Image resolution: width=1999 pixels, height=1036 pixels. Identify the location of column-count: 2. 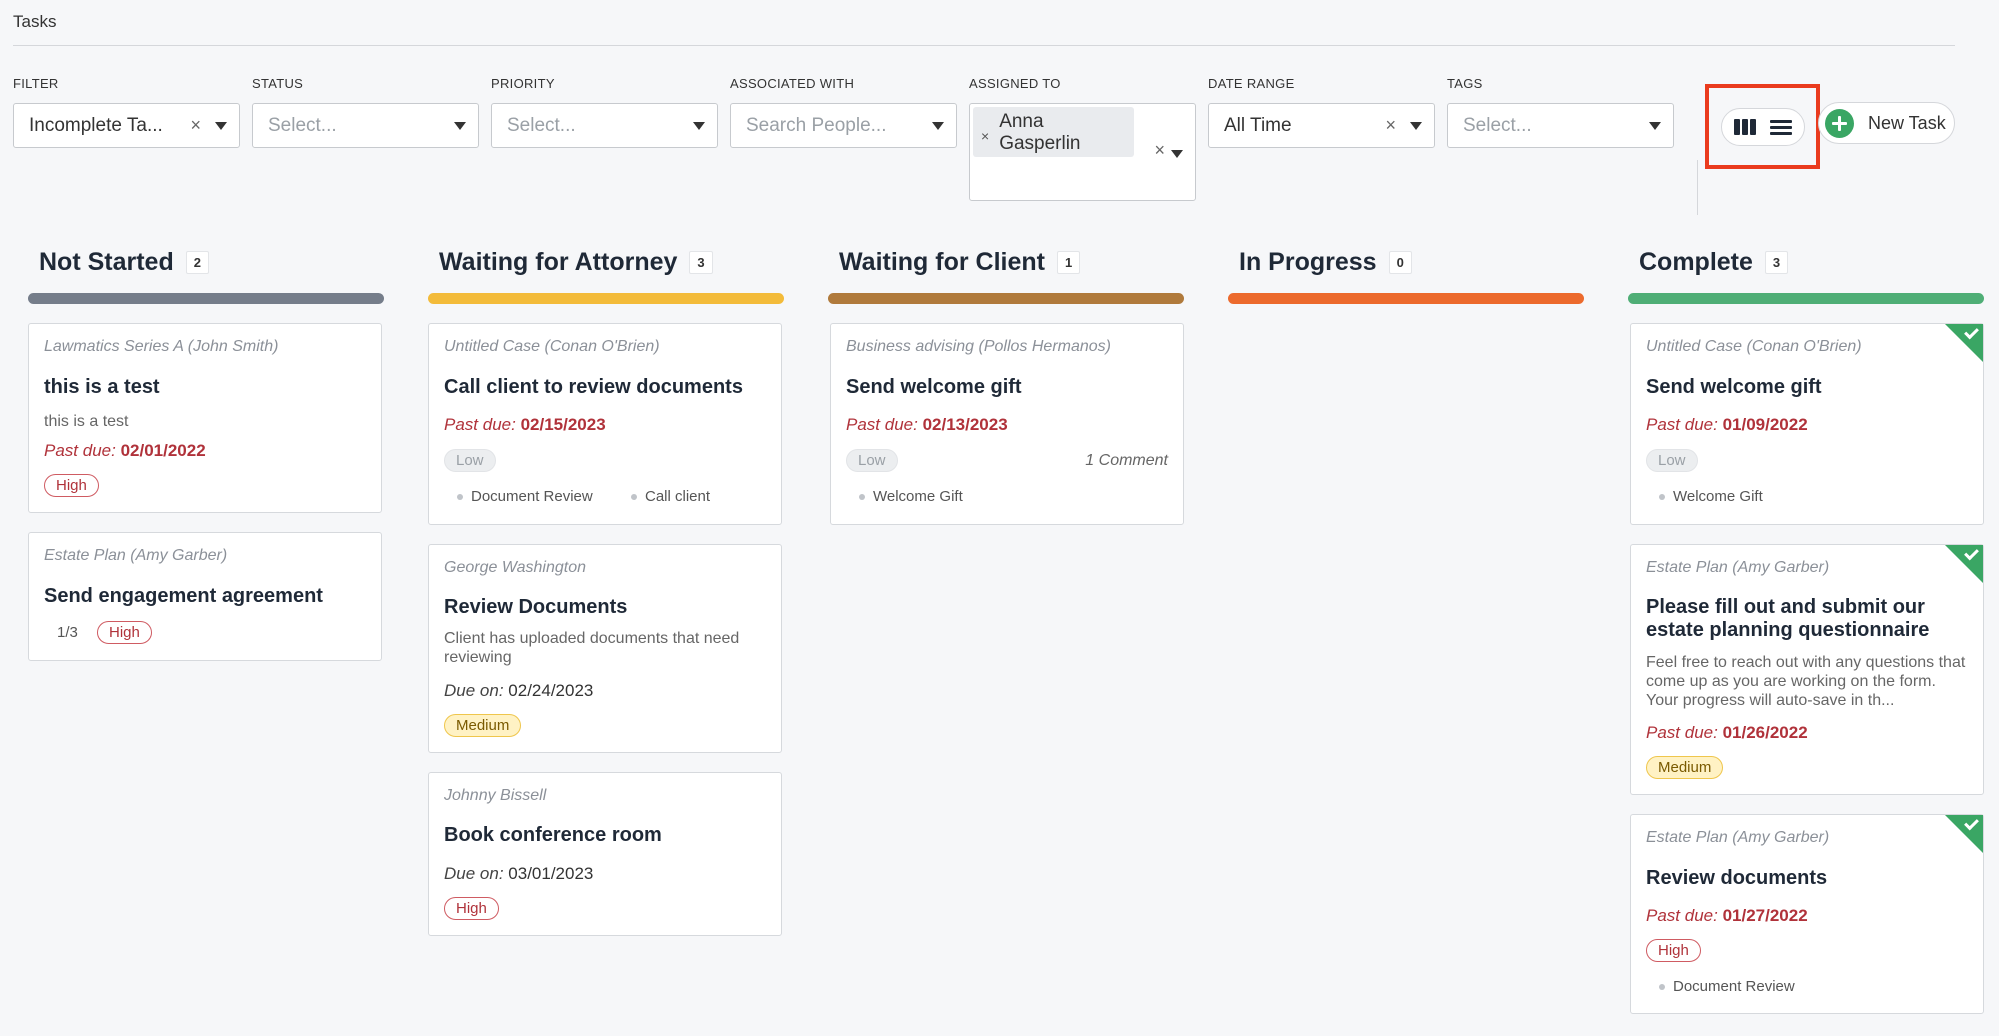
(197, 262).